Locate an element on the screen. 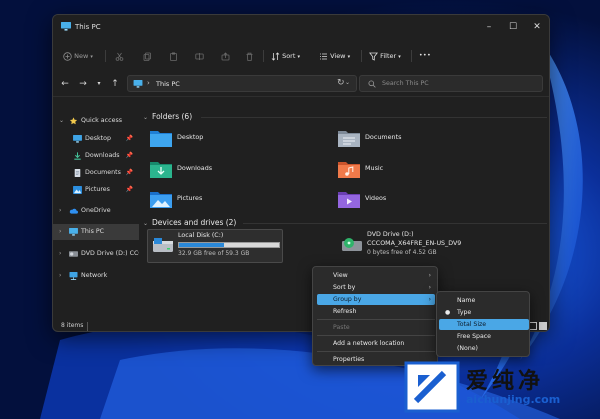 This screenshot has height=419, width=600. sidebar-item-onedrive: › OneDrive is located at coordinates (96, 211).